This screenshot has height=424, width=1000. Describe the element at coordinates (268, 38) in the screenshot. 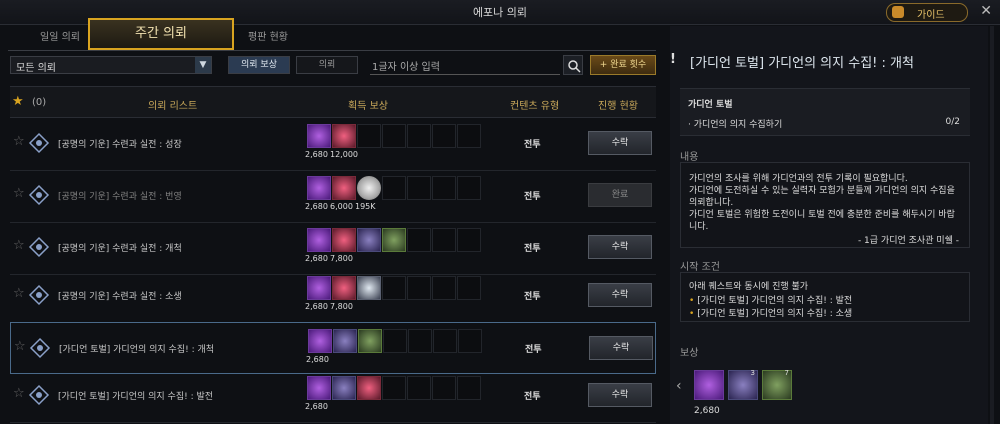

I see `tab-reputation: 평판 현황` at that location.